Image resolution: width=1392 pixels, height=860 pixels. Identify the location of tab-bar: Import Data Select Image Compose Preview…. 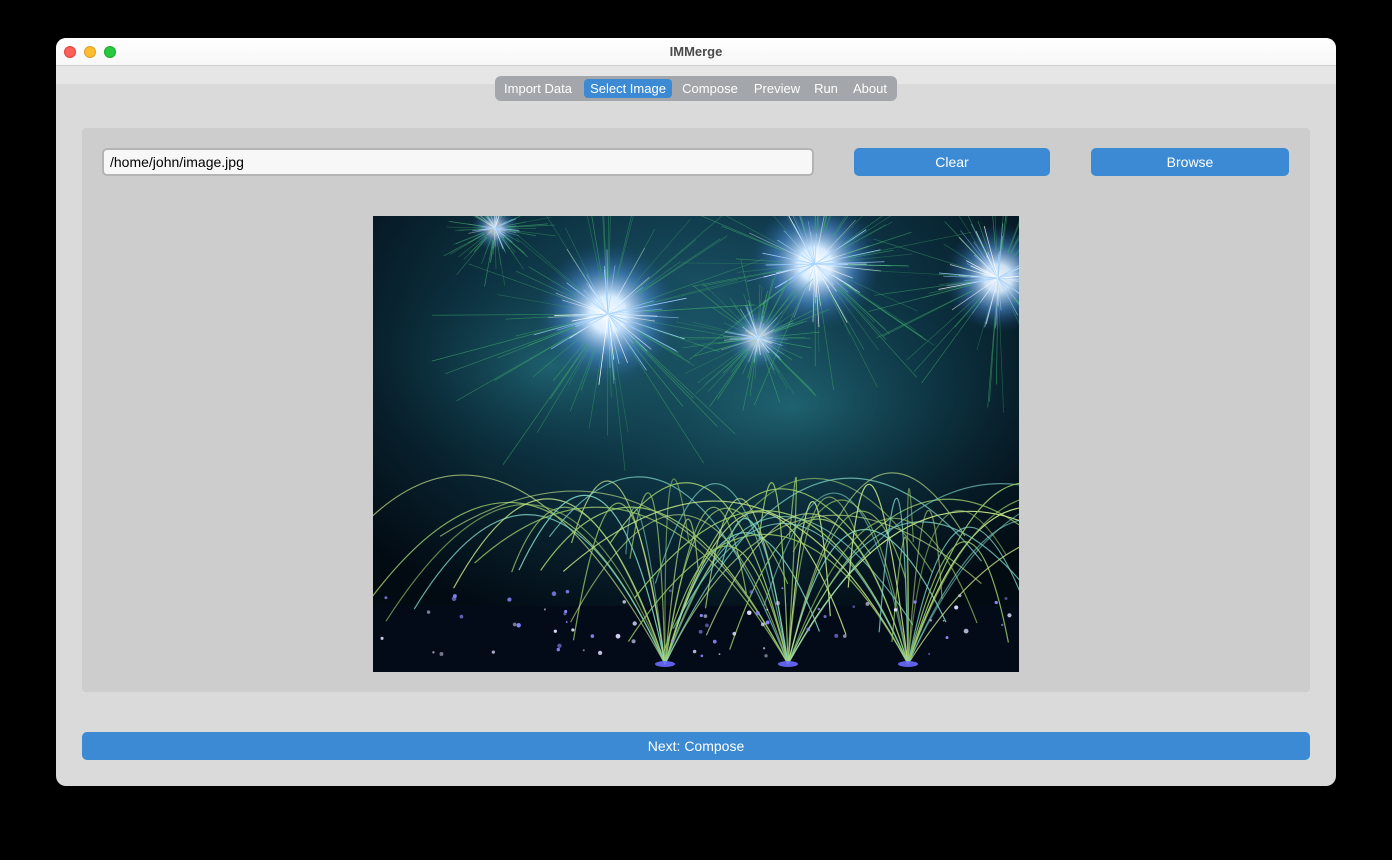
(696, 88).